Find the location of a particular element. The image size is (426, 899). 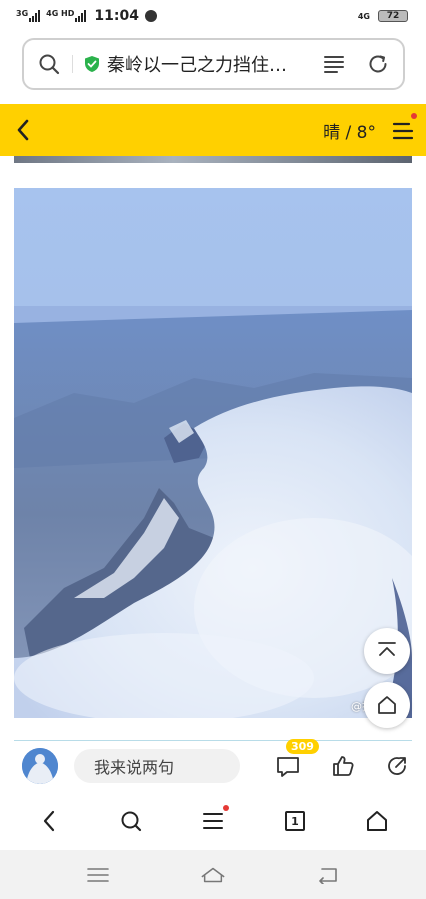

nav-tabs-button: 1 is located at coordinates (295, 821).